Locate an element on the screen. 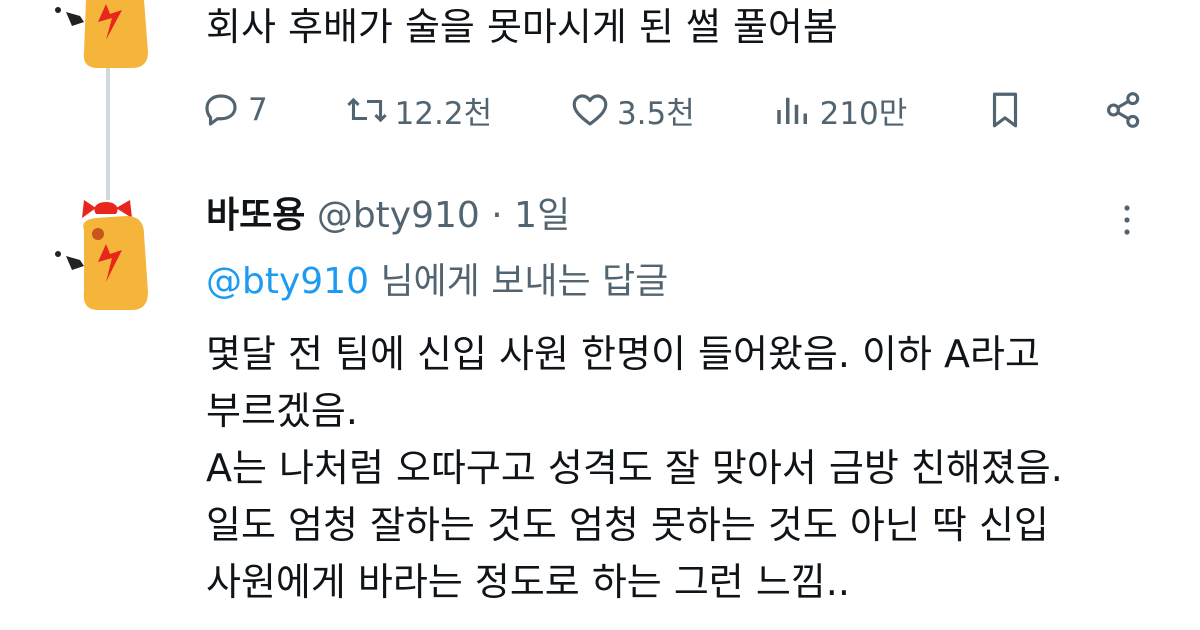  author-handle: @bty910 is located at coordinates (398, 215).